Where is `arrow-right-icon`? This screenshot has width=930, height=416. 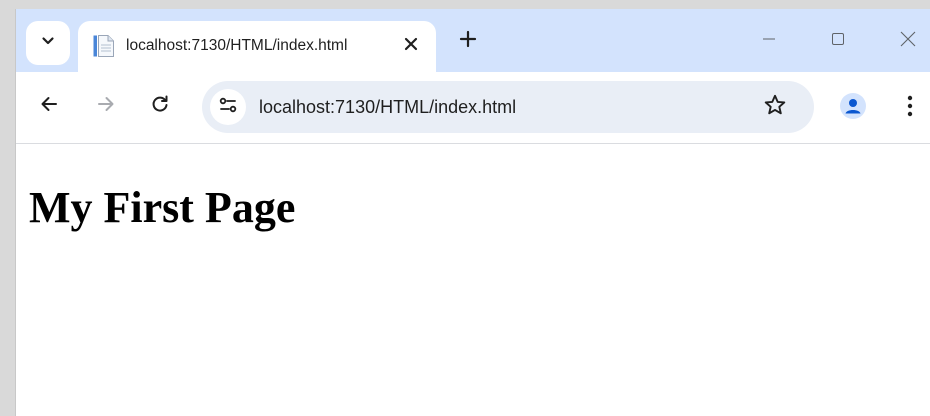 arrow-right-icon is located at coordinates (106, 106).